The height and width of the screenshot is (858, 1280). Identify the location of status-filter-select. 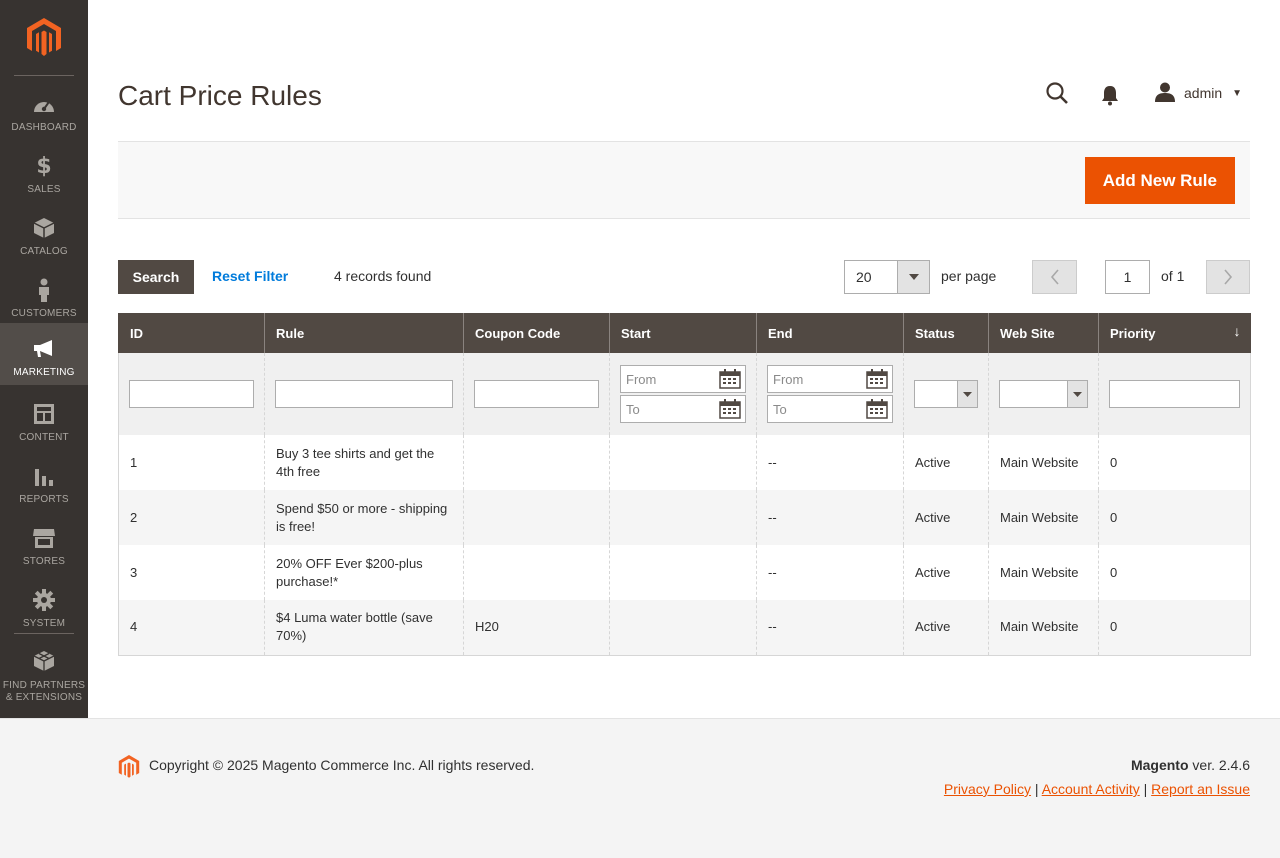
(946, 394).